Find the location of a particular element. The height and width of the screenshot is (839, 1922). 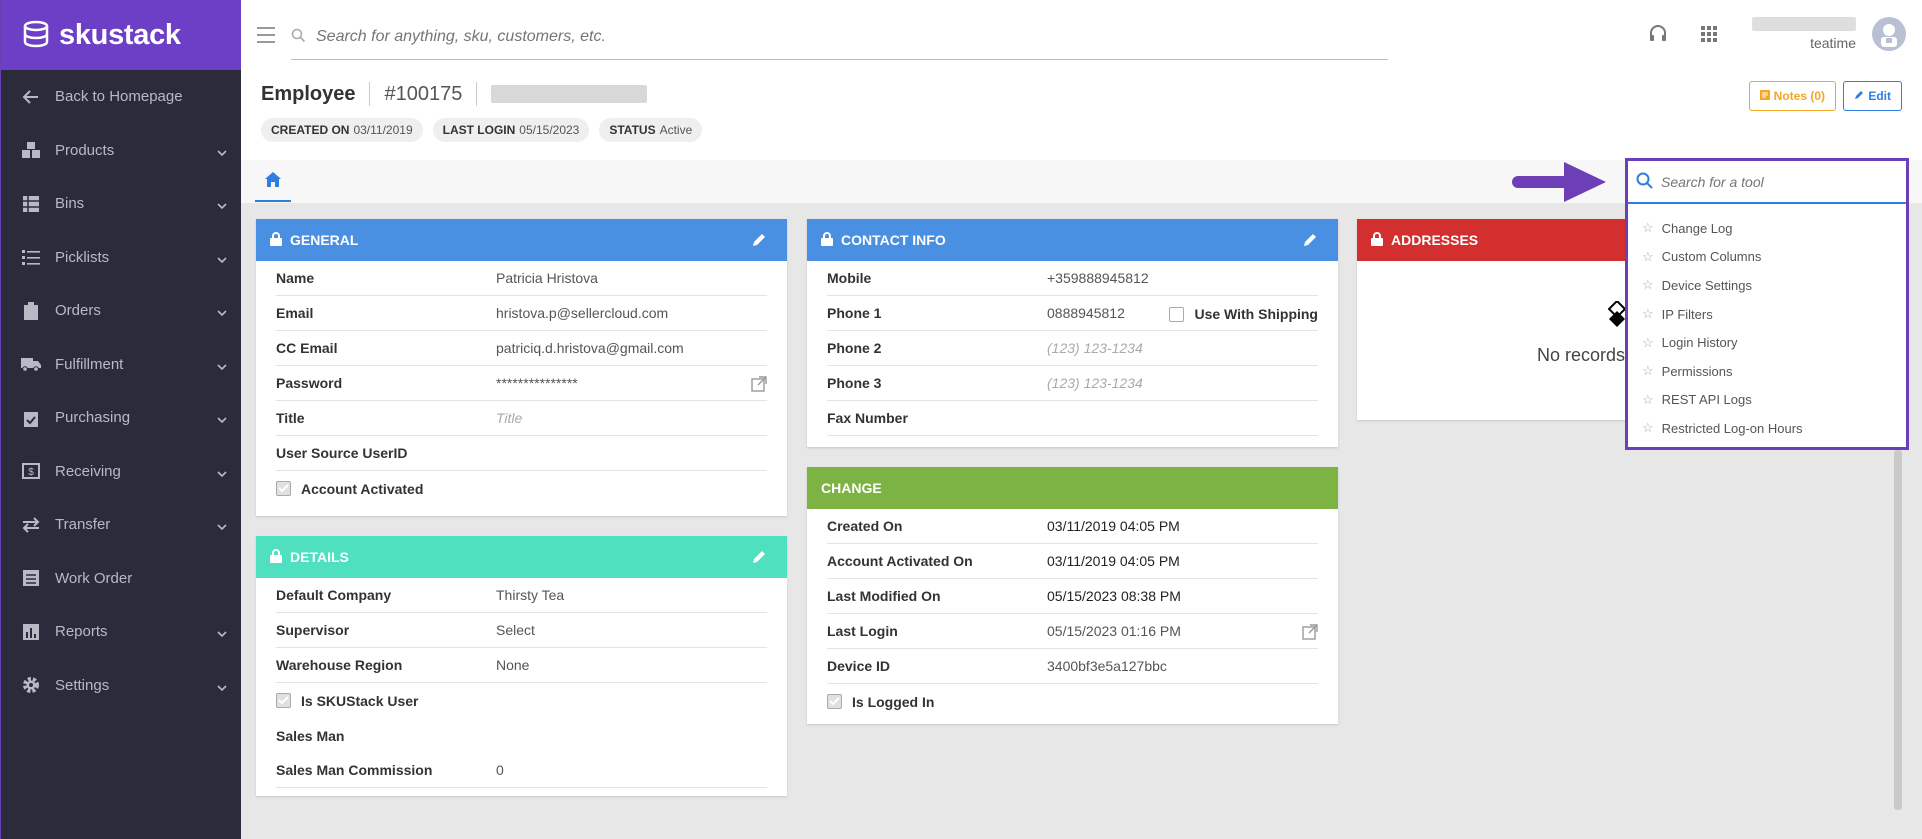

user-company: teatime is located at coordinates (1833, 43).